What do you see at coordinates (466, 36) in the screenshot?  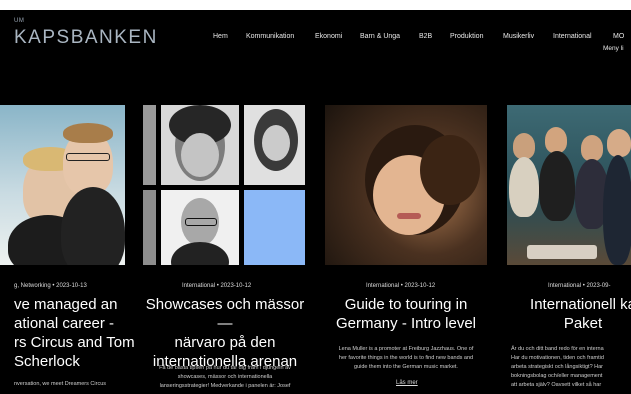 I see `nav-item-produktion: Produktion` at bounding box center [466, 36].